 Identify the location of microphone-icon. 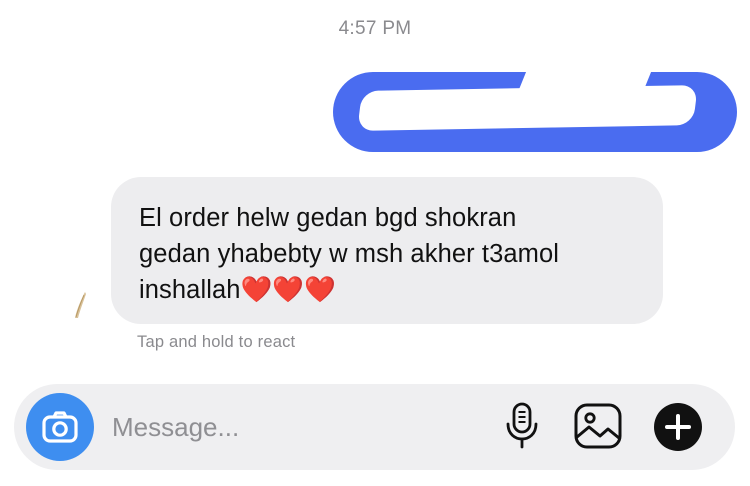
(522, 425).